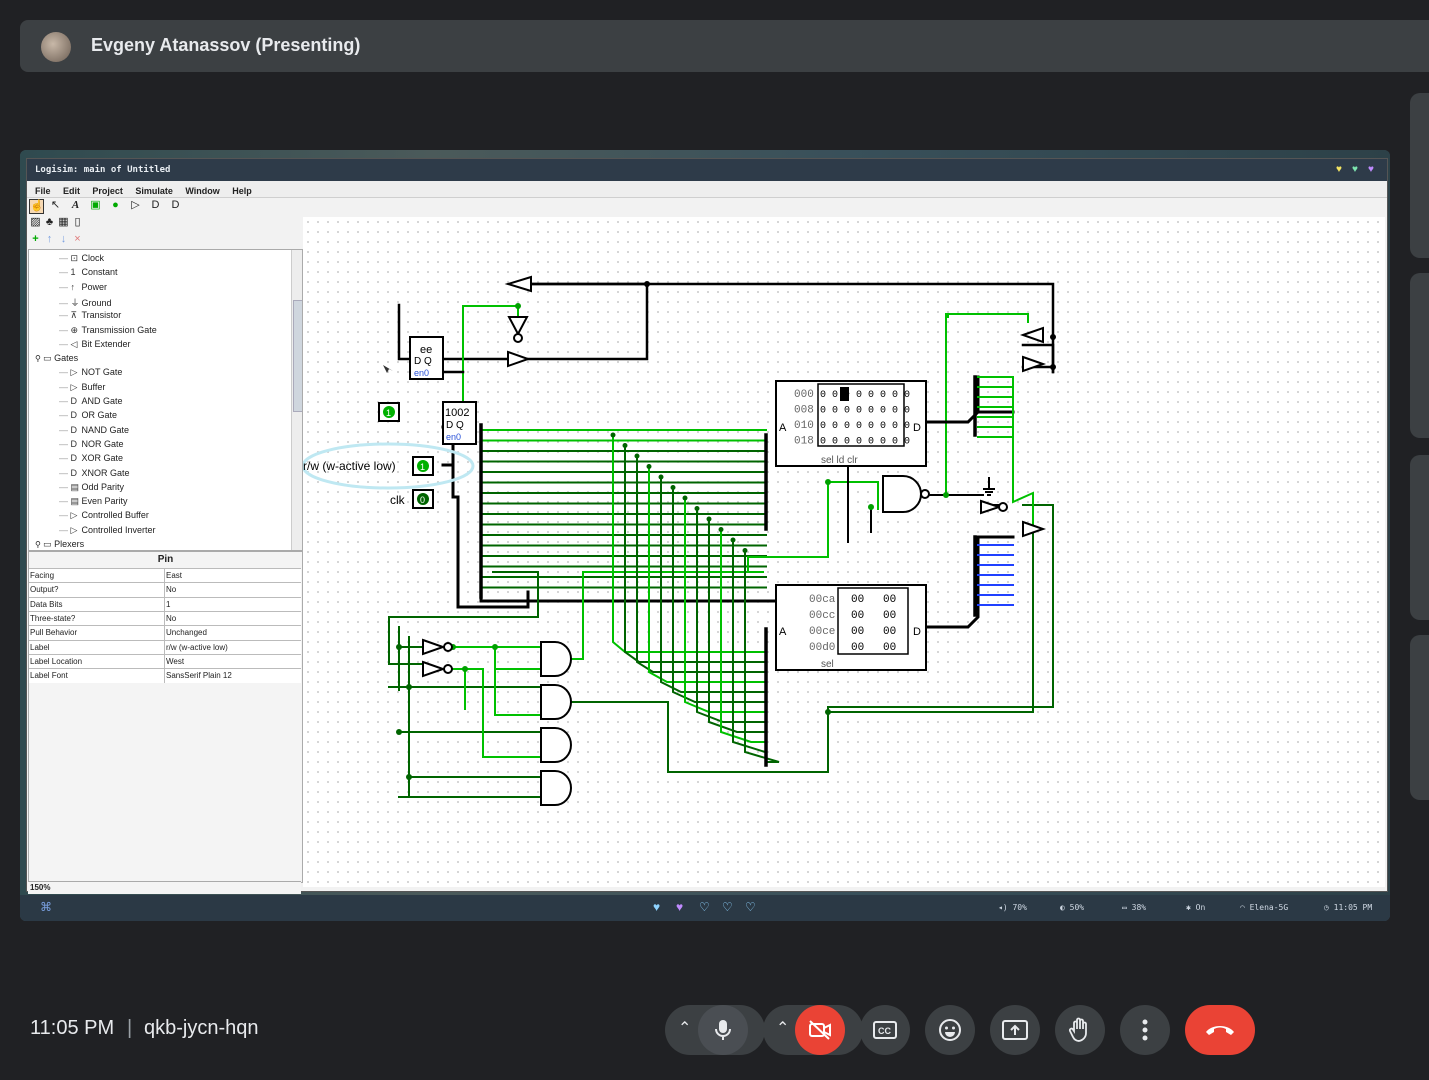  I want to click on tree-item-odd-parity: — ▤ Odd Parity, so click(91, 487).